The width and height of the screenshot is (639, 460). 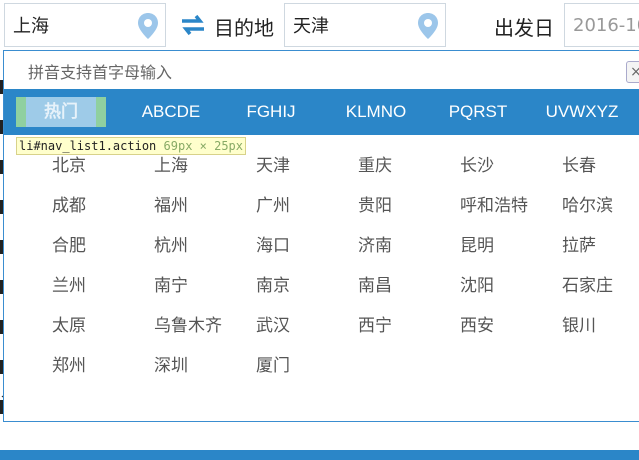 I want to click on pinyin-hint: 拼音支持首字母输入, so click(x=100, y=72).